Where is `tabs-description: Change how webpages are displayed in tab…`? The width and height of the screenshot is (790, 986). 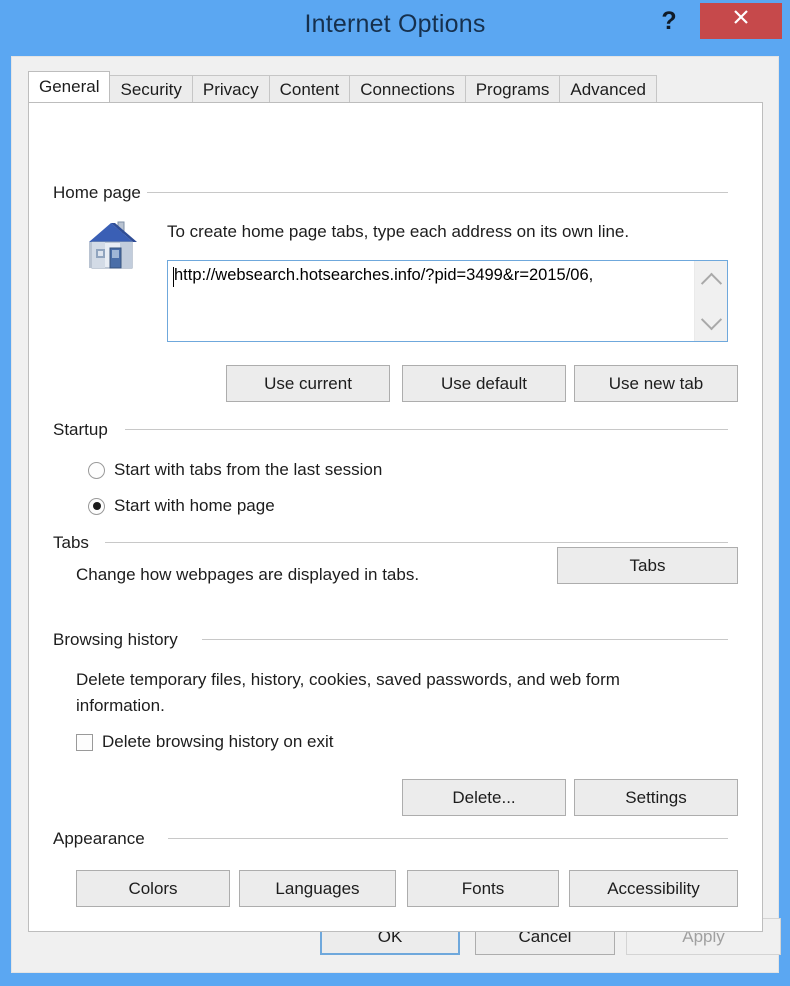 tabs-description: Change how webpages are displayed in tab… is located at coordinates (248, 574).